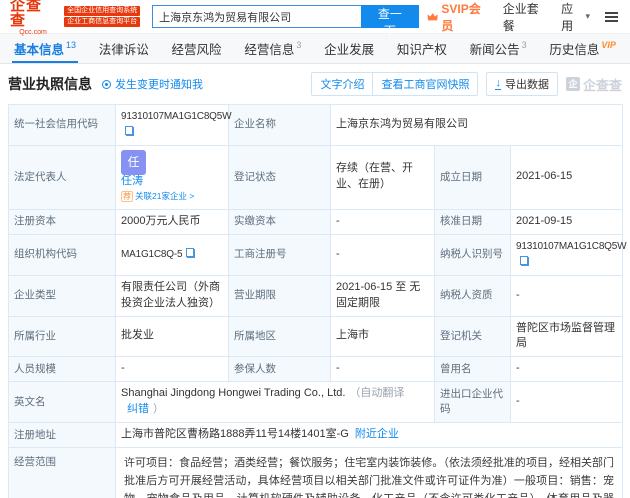 The height and width of the screenshot is (498, 630). I want to click on field-label: 注册地址, so click(62, 435).